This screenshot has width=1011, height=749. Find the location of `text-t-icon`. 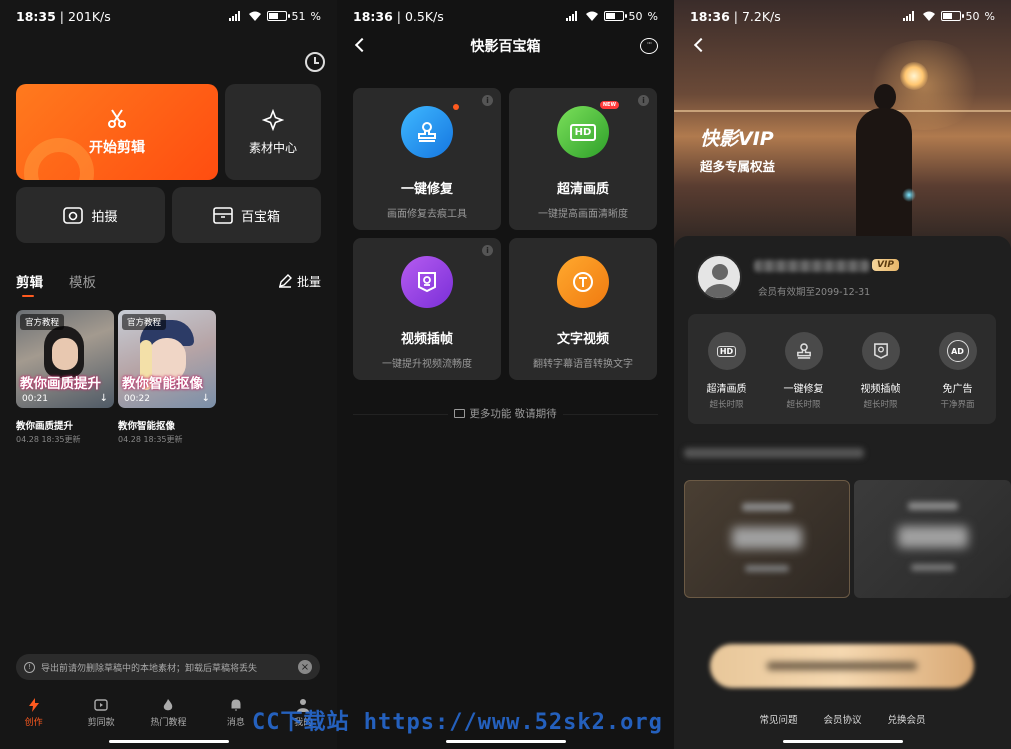

text-t-icon is located at coordinates (583, 282).